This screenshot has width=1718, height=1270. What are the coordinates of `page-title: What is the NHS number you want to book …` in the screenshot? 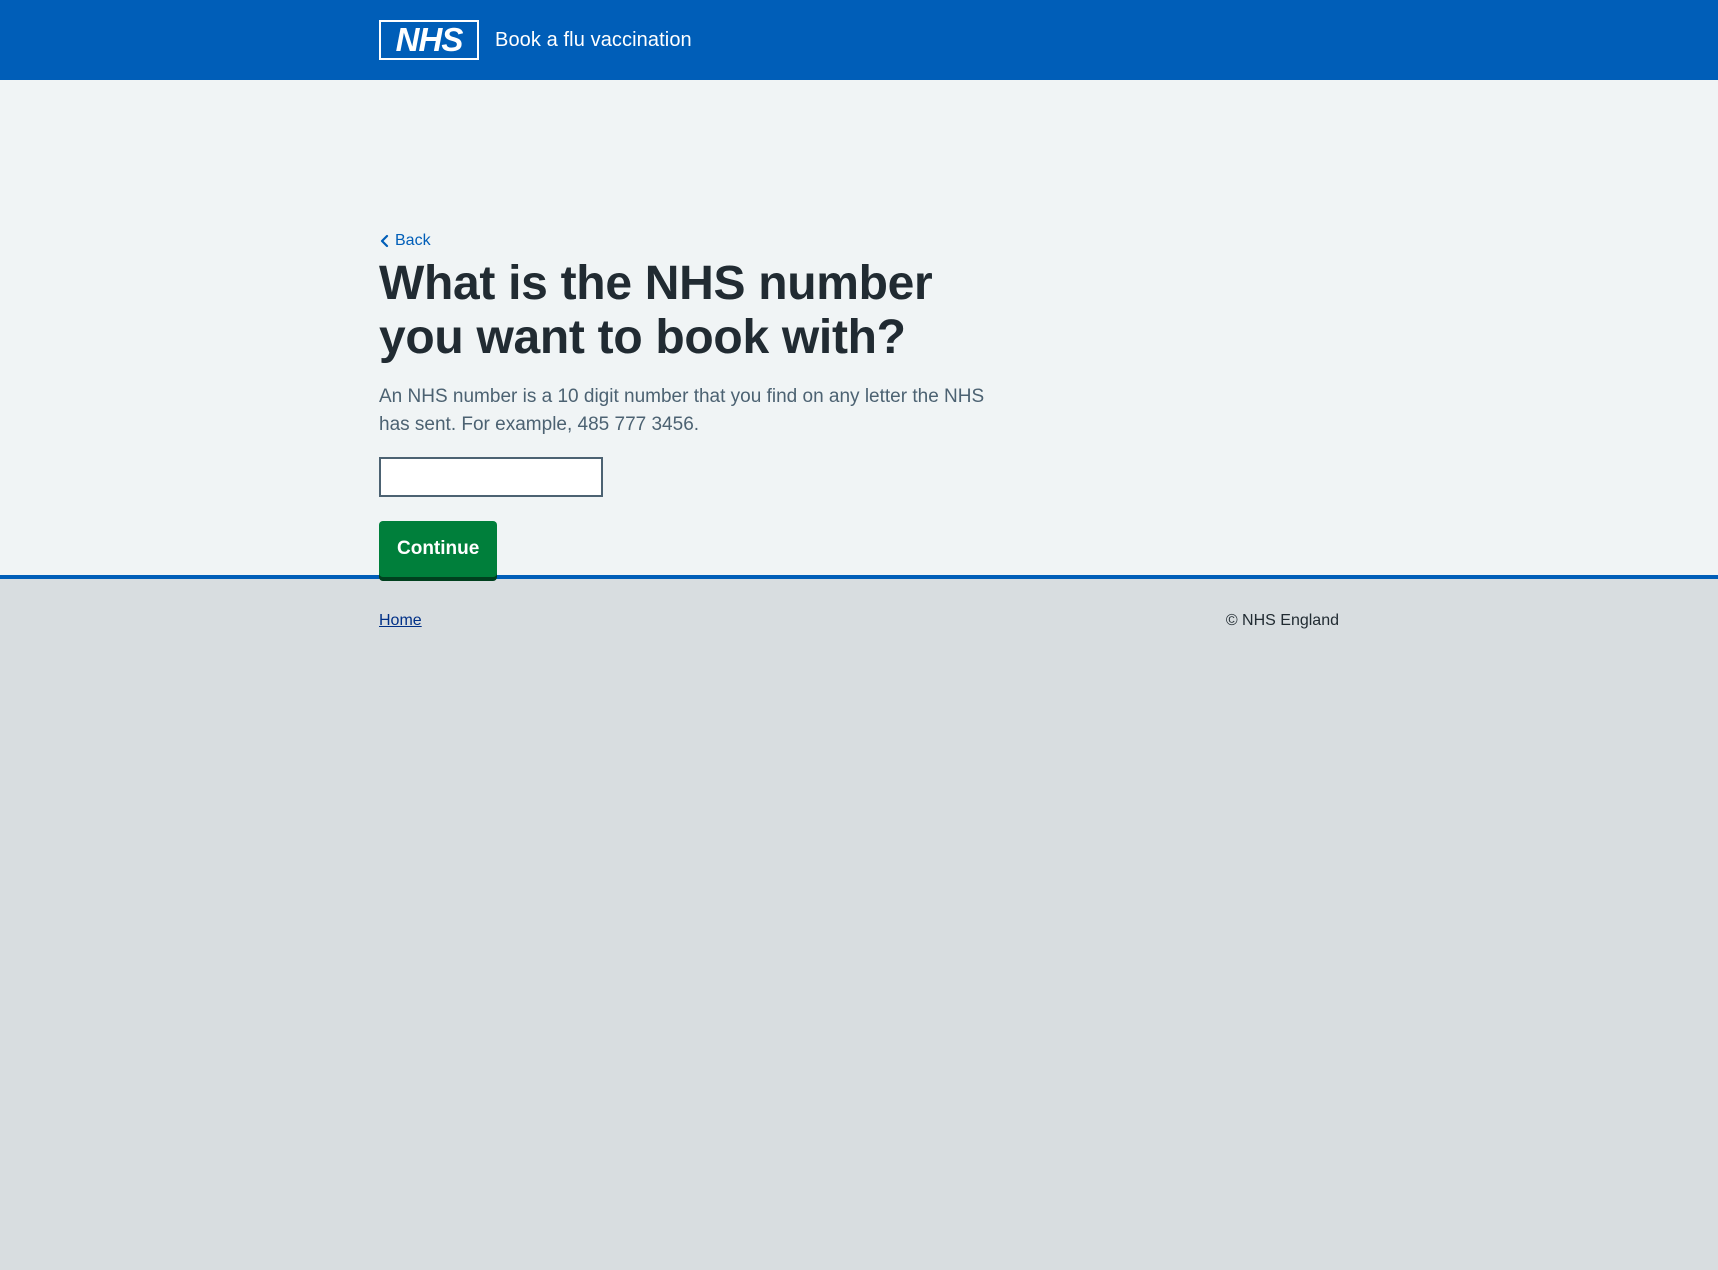 It's located at (656, 310).